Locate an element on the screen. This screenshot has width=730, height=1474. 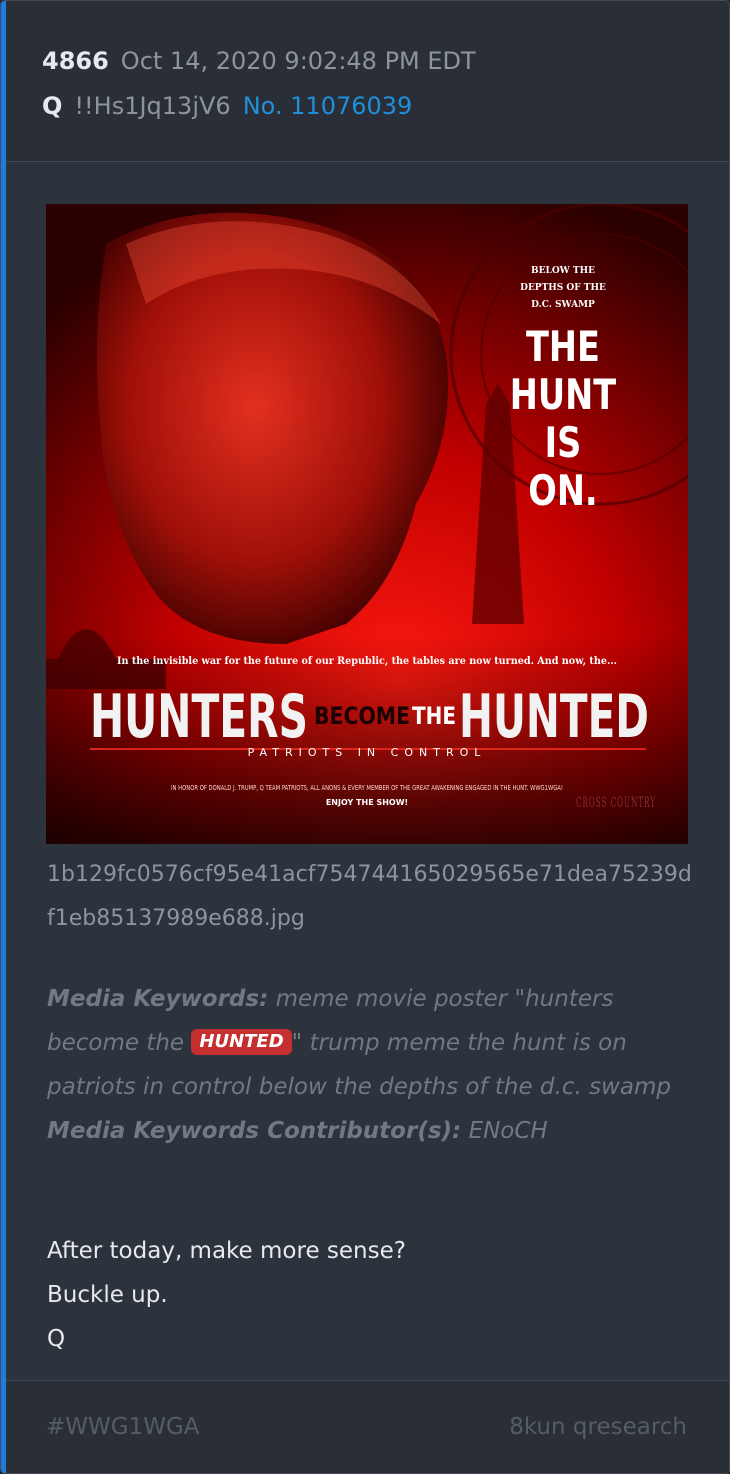
message-line-1: After today, make more sense? is located at coordinates (226, 1251).